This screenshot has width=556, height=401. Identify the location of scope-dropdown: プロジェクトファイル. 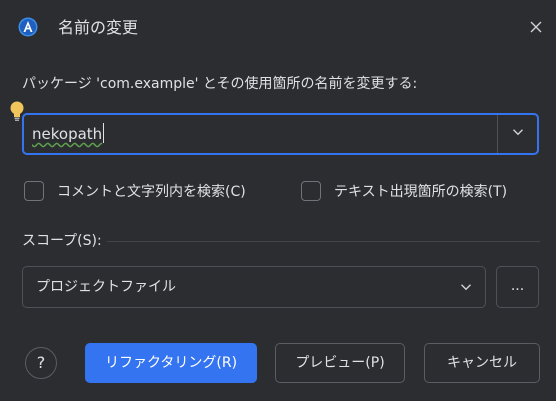
(254, 287).